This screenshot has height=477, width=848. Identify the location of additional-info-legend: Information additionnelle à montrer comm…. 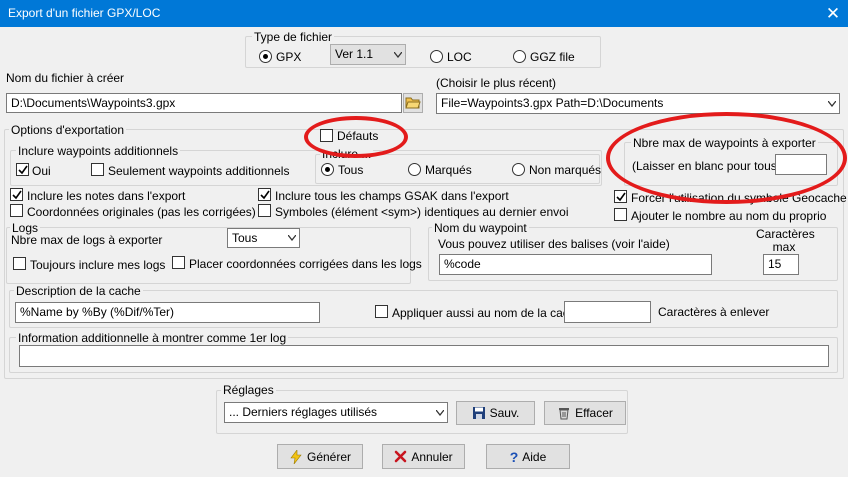
(152, 338).